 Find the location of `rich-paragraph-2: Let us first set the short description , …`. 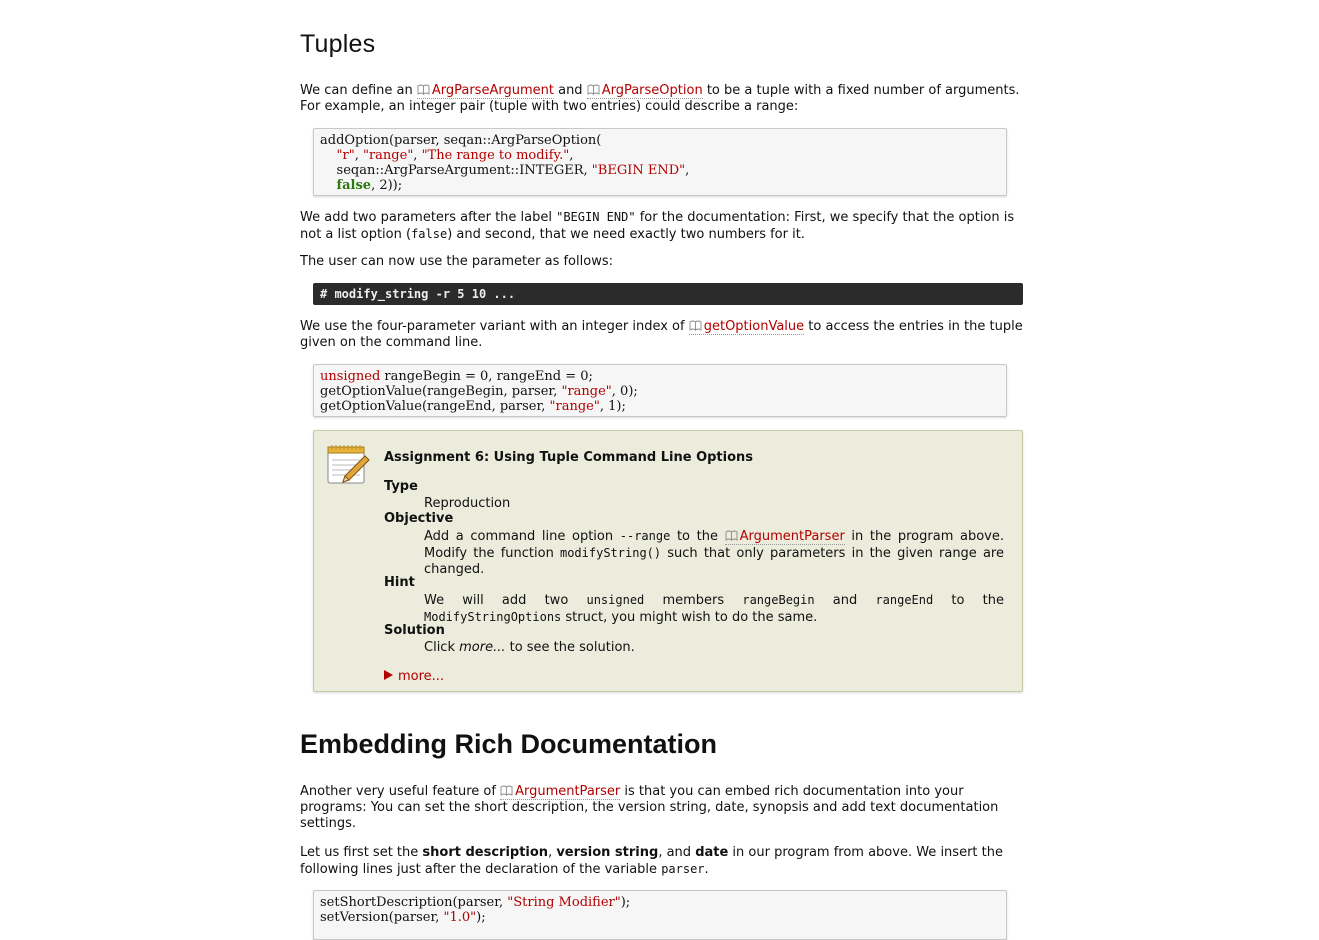

rich-paragraph-2: Let us first set the short description , … is located at coordinates (666, 861).